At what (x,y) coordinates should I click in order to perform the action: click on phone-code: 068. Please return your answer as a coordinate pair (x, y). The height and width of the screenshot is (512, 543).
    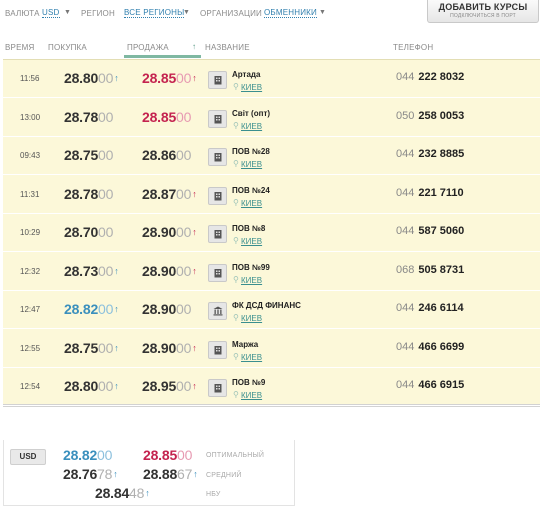
    Looking at the image, I should click on (405, 269).